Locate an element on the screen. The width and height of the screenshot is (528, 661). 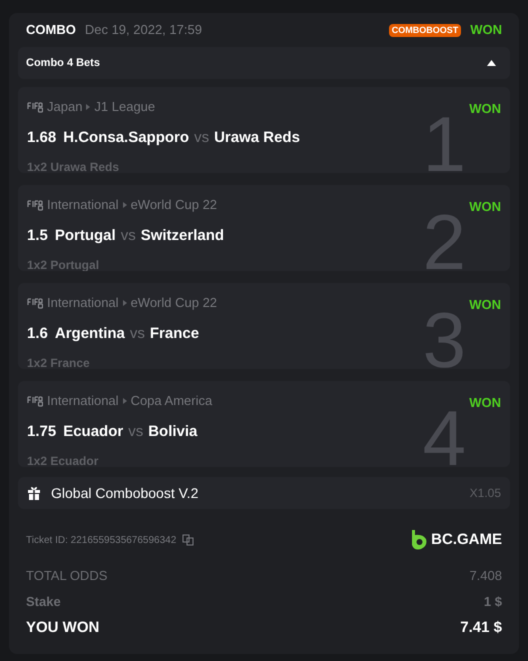
total-label: YOU WON is located at coordinates (63, 628).